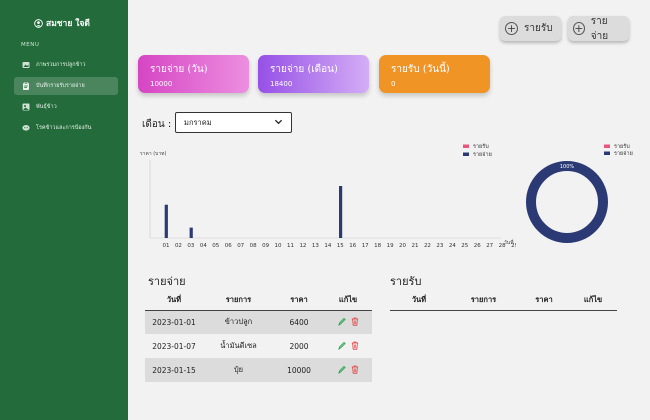 Image resolution: width=650 pixels, height=420 pixels. What do you see at coordinates (190, 246) in the screenshot?
I see `x-tick-label: 03` at bounding box center [190, 246].